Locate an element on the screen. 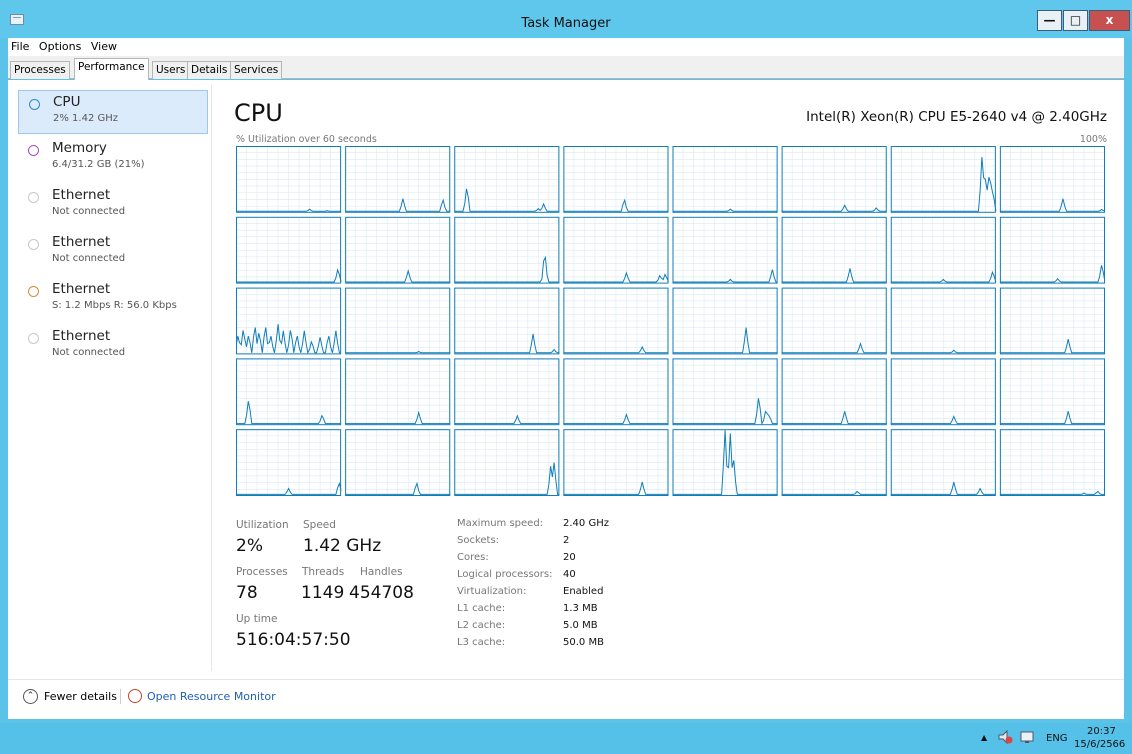 The width and height of the screenshot is (1132, 754). speed-value: 1.42 GHz is located at coordinates (342, 546).